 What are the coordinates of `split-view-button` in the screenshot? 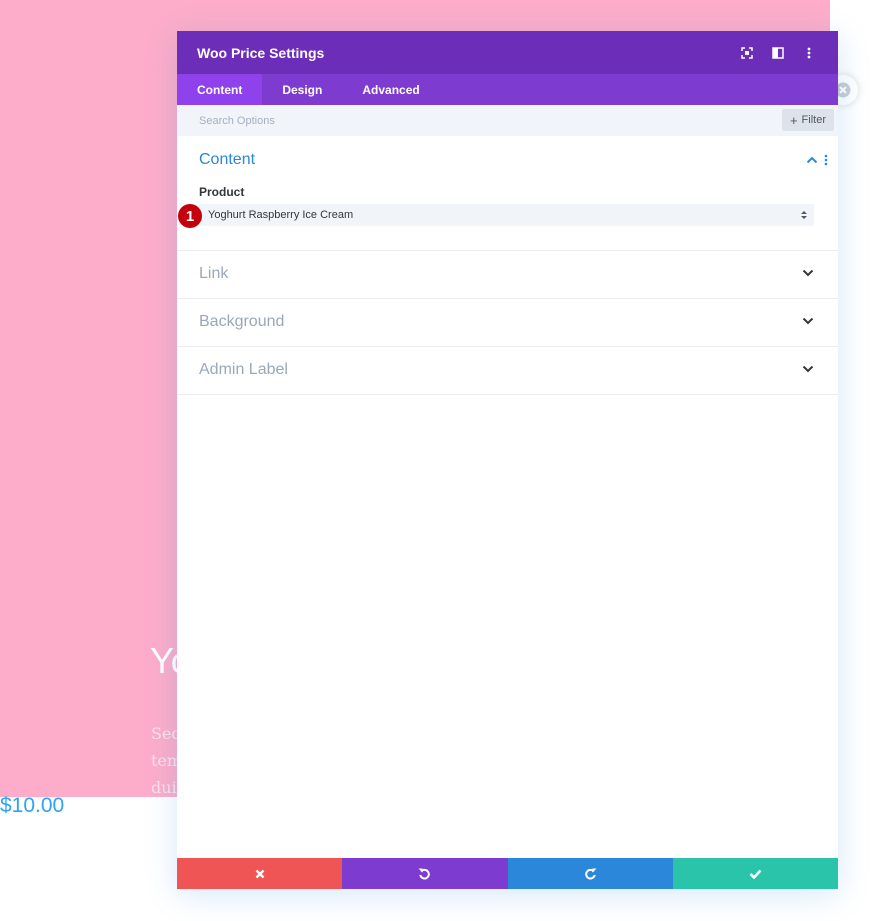 It's located at (777, 52).